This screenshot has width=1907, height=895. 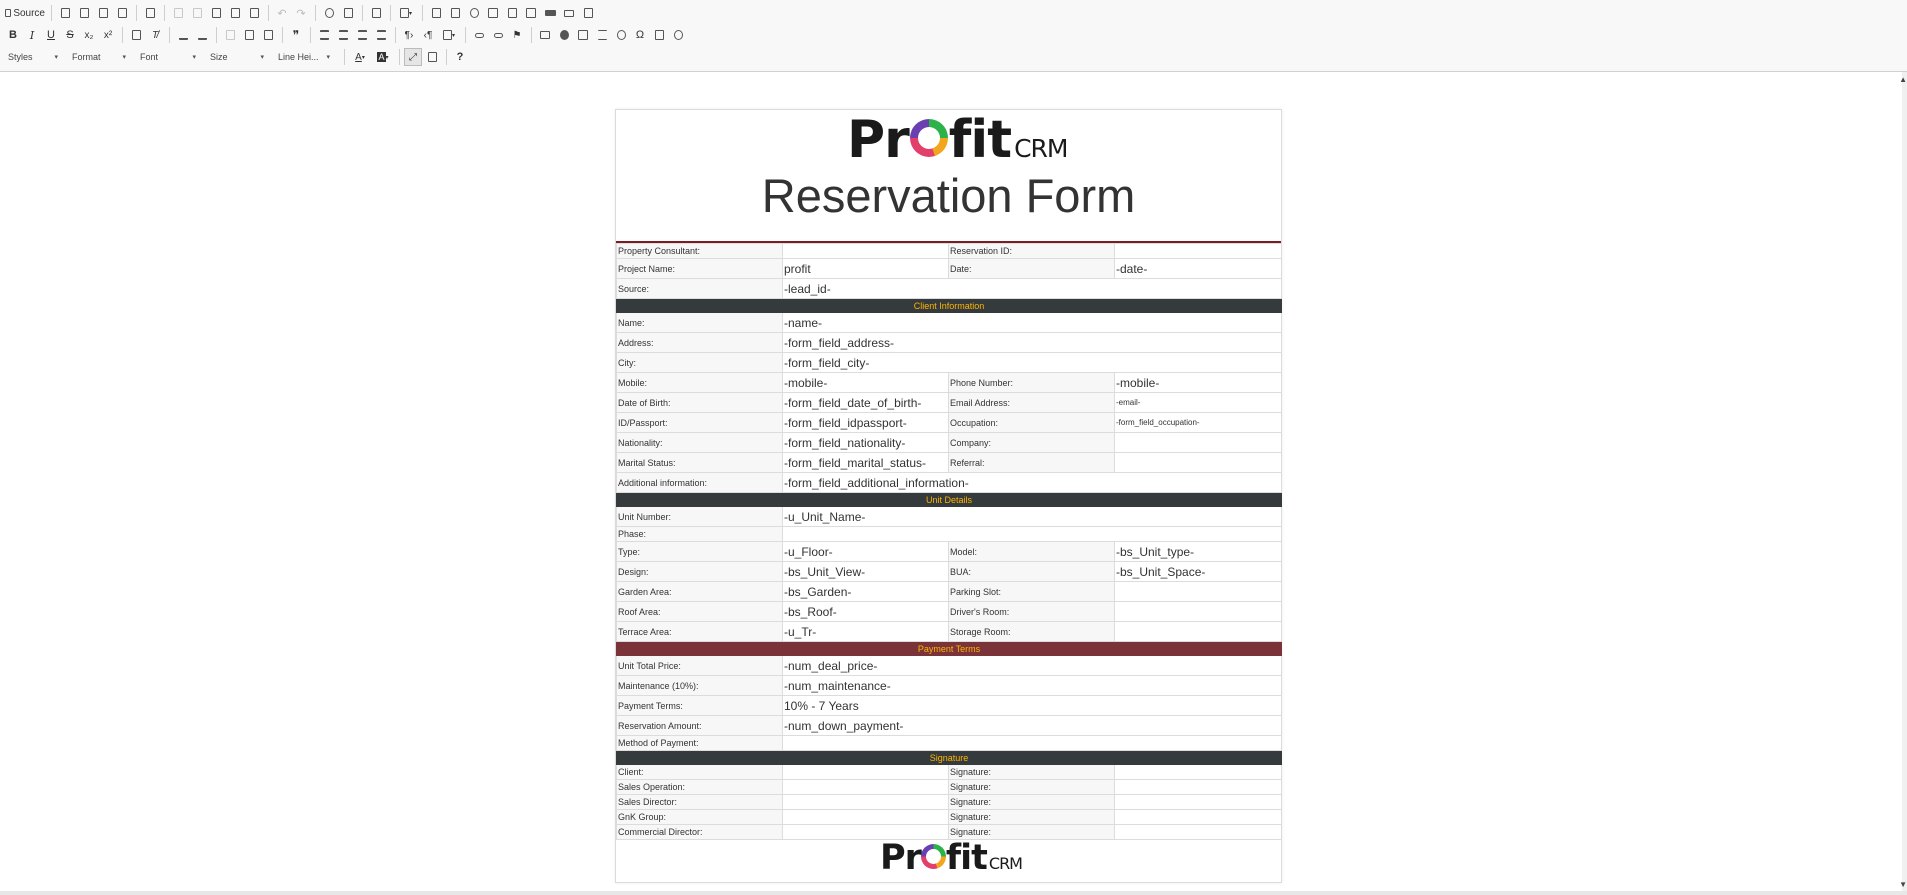 I want to click on blockquote-button: ❞, so click(x=296, y=35).